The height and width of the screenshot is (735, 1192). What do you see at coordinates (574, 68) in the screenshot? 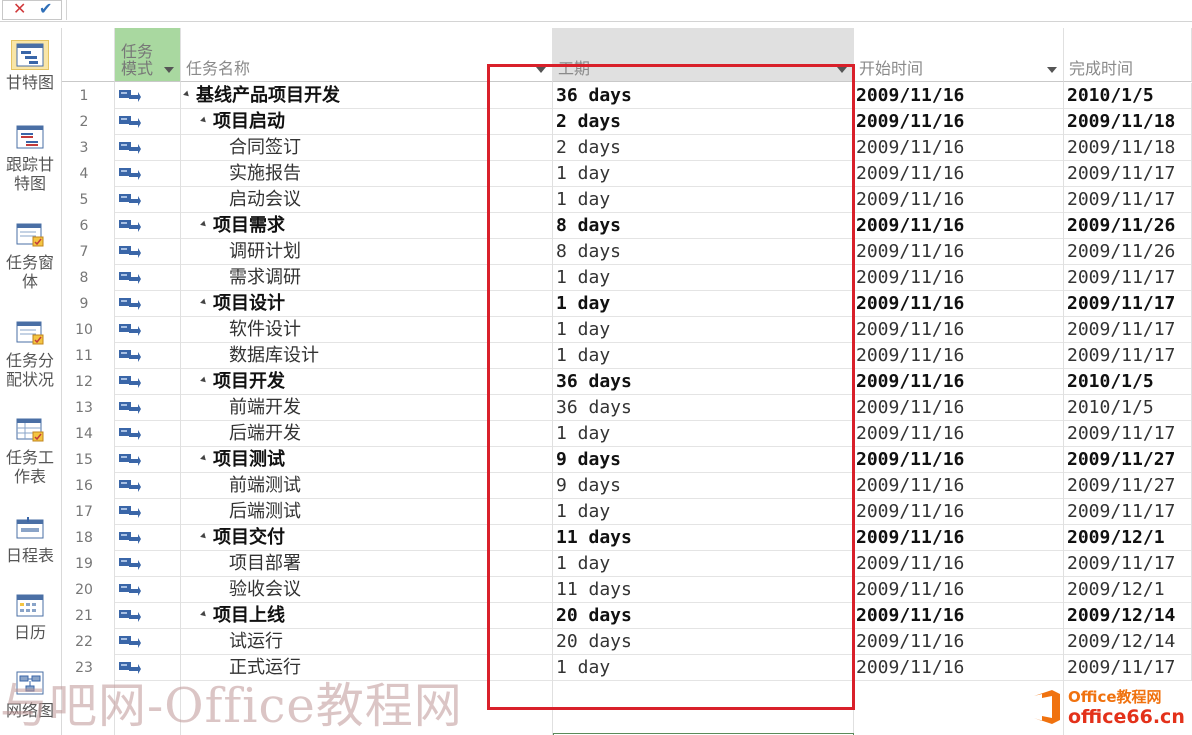
I see `column-header-label: 工期` at bounding box center [574, 68].